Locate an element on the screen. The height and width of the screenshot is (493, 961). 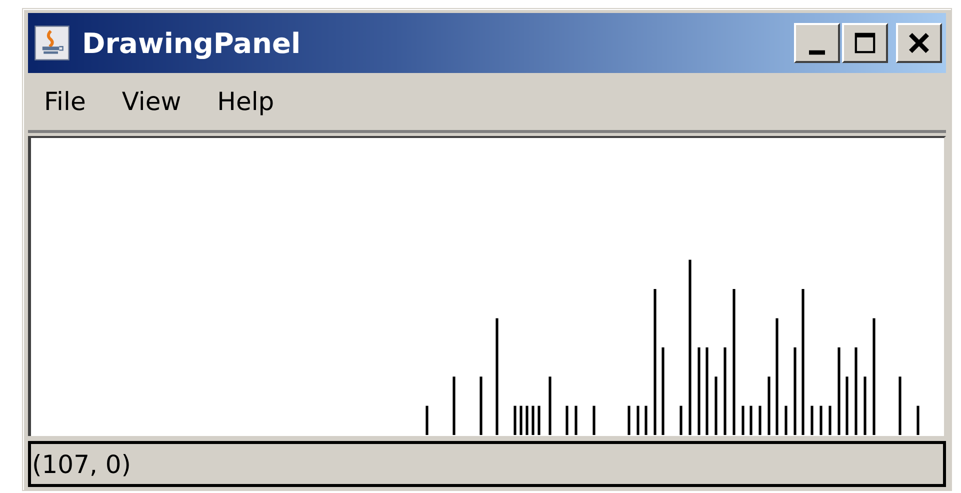
maximize-button is located at coordinates (865, 43).